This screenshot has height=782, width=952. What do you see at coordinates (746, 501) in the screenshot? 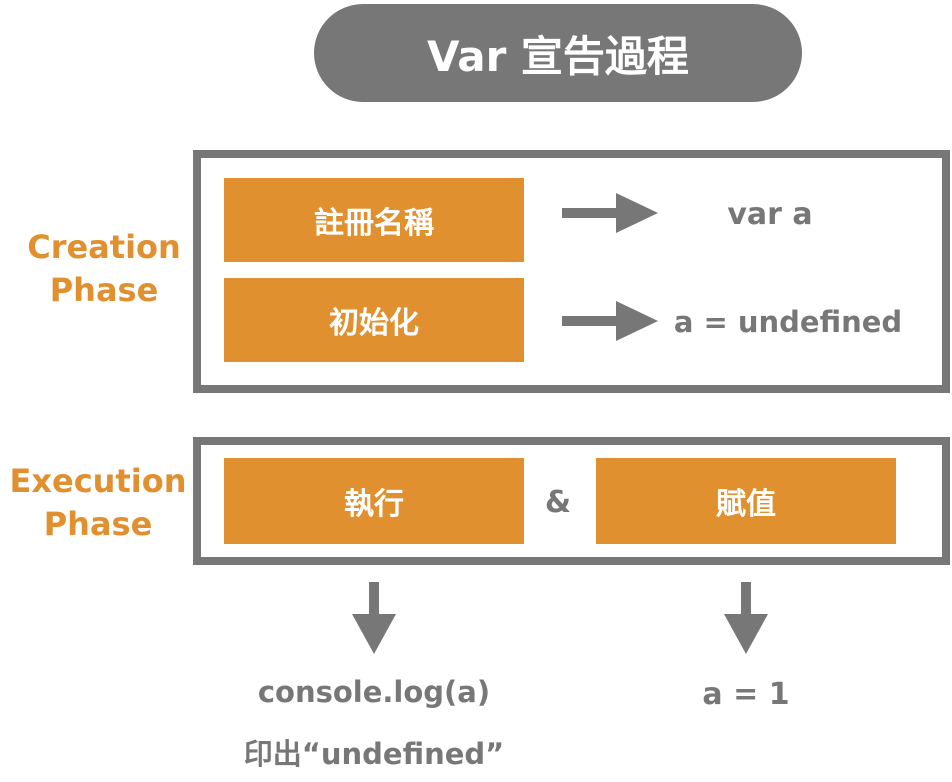
I see `assign-box: 賦值` at bounding box center [746, 501].